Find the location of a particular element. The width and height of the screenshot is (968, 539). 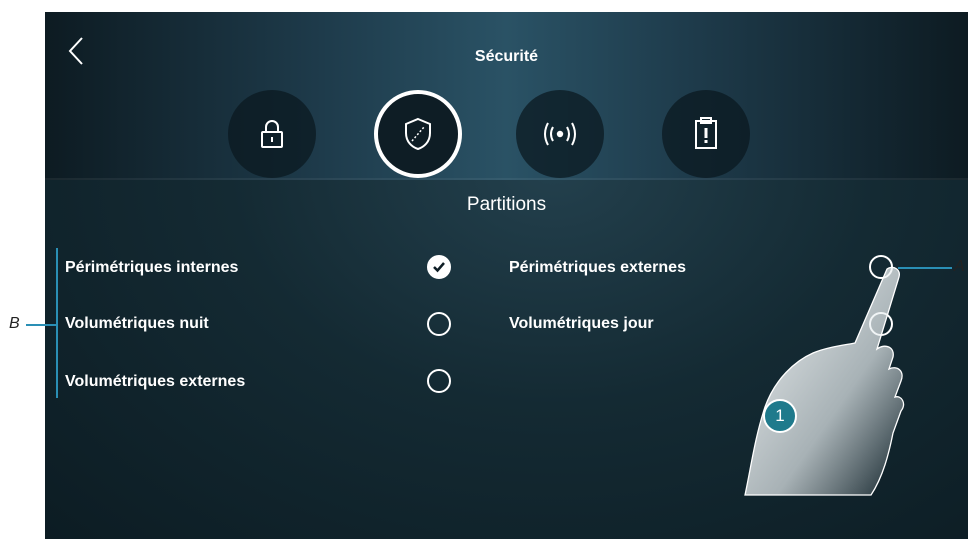

hand-pointer-illustration is located at coordinates (824, 381).